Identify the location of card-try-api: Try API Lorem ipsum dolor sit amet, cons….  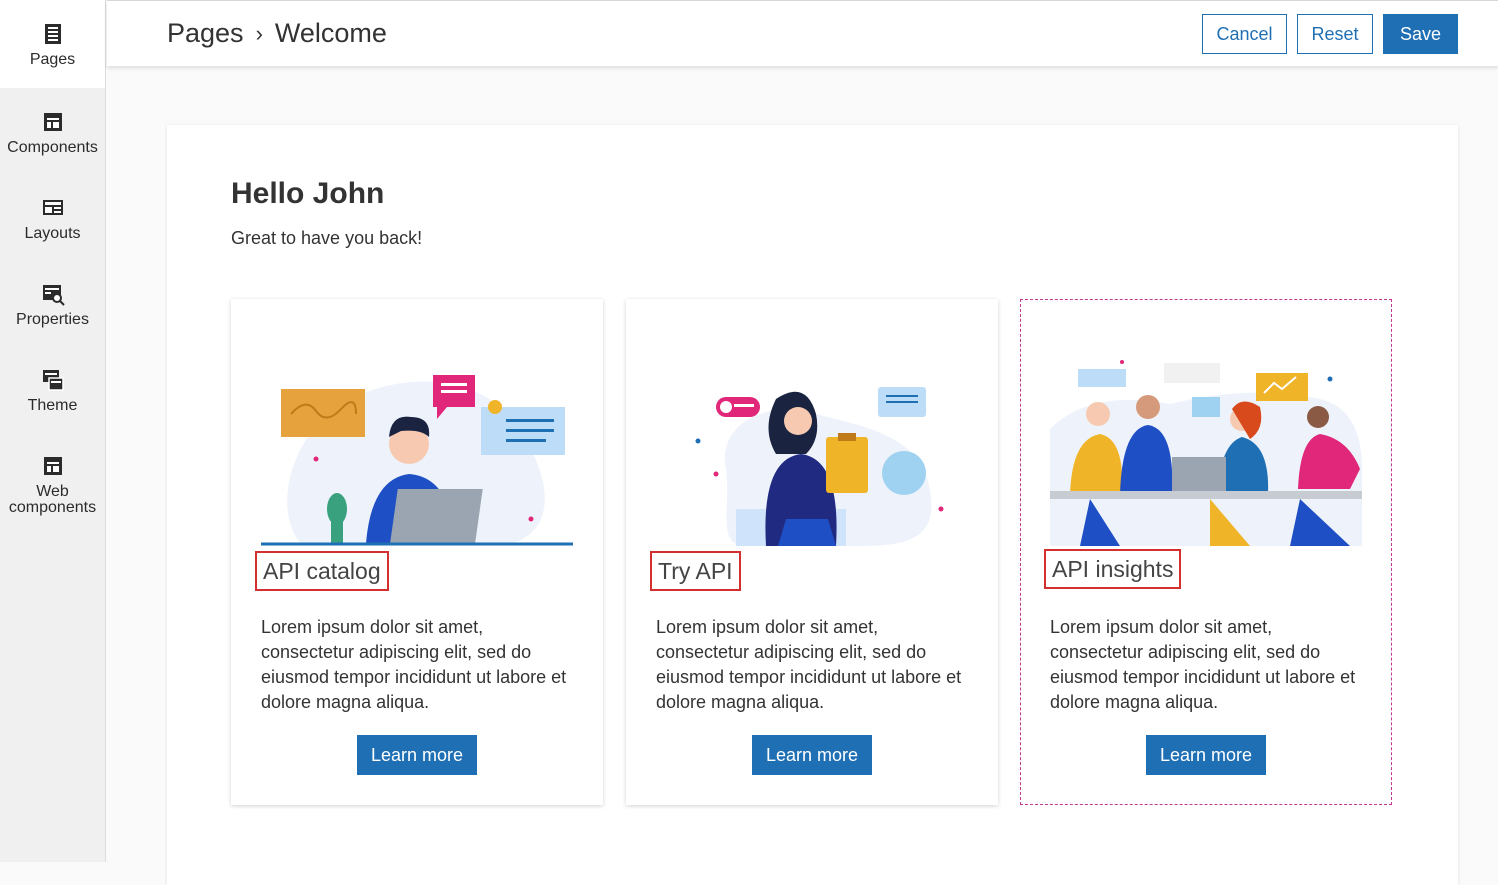
(812, 552).